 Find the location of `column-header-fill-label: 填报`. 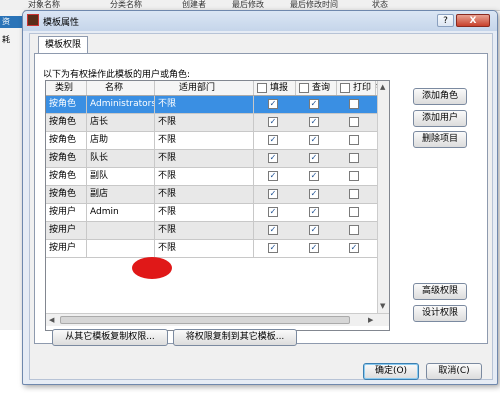

column-header-fill-label: 填报 is located at coordinates (279, 88).